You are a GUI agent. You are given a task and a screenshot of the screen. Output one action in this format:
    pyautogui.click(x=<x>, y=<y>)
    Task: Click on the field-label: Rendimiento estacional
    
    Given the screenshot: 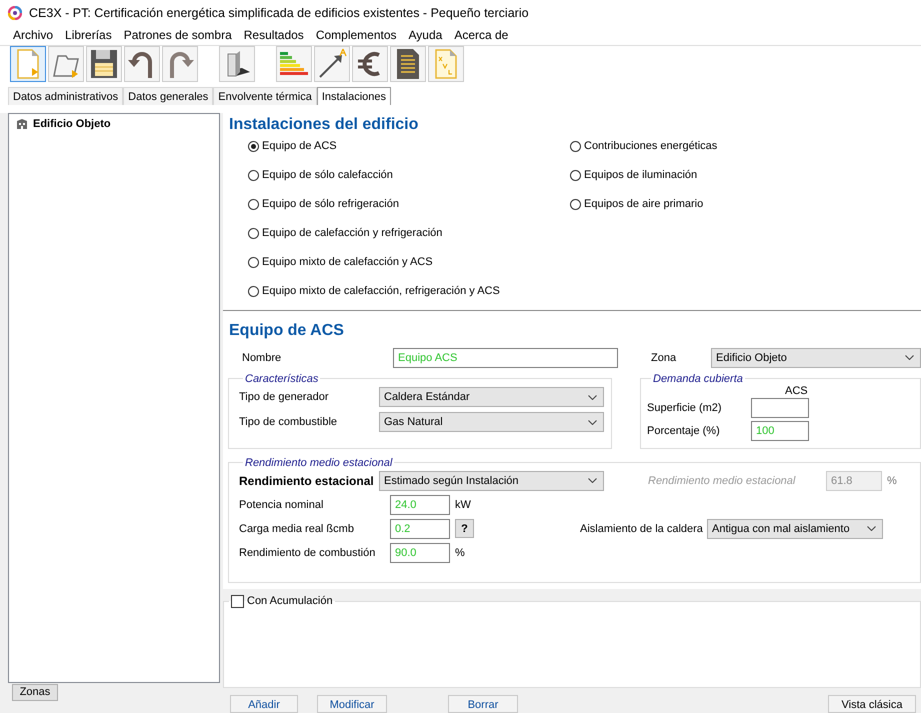 What is the action you would take?
    pyautogui.click(x=307, y=481)
    